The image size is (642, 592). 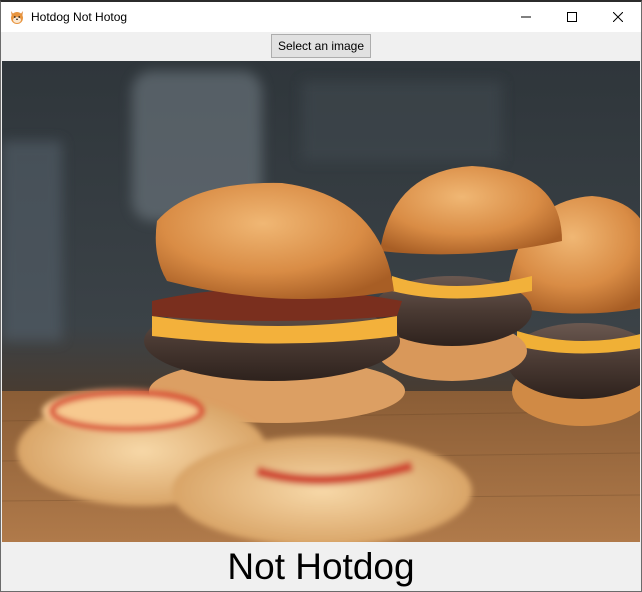 I want to click on window-controls, so click(x=572, y=17).